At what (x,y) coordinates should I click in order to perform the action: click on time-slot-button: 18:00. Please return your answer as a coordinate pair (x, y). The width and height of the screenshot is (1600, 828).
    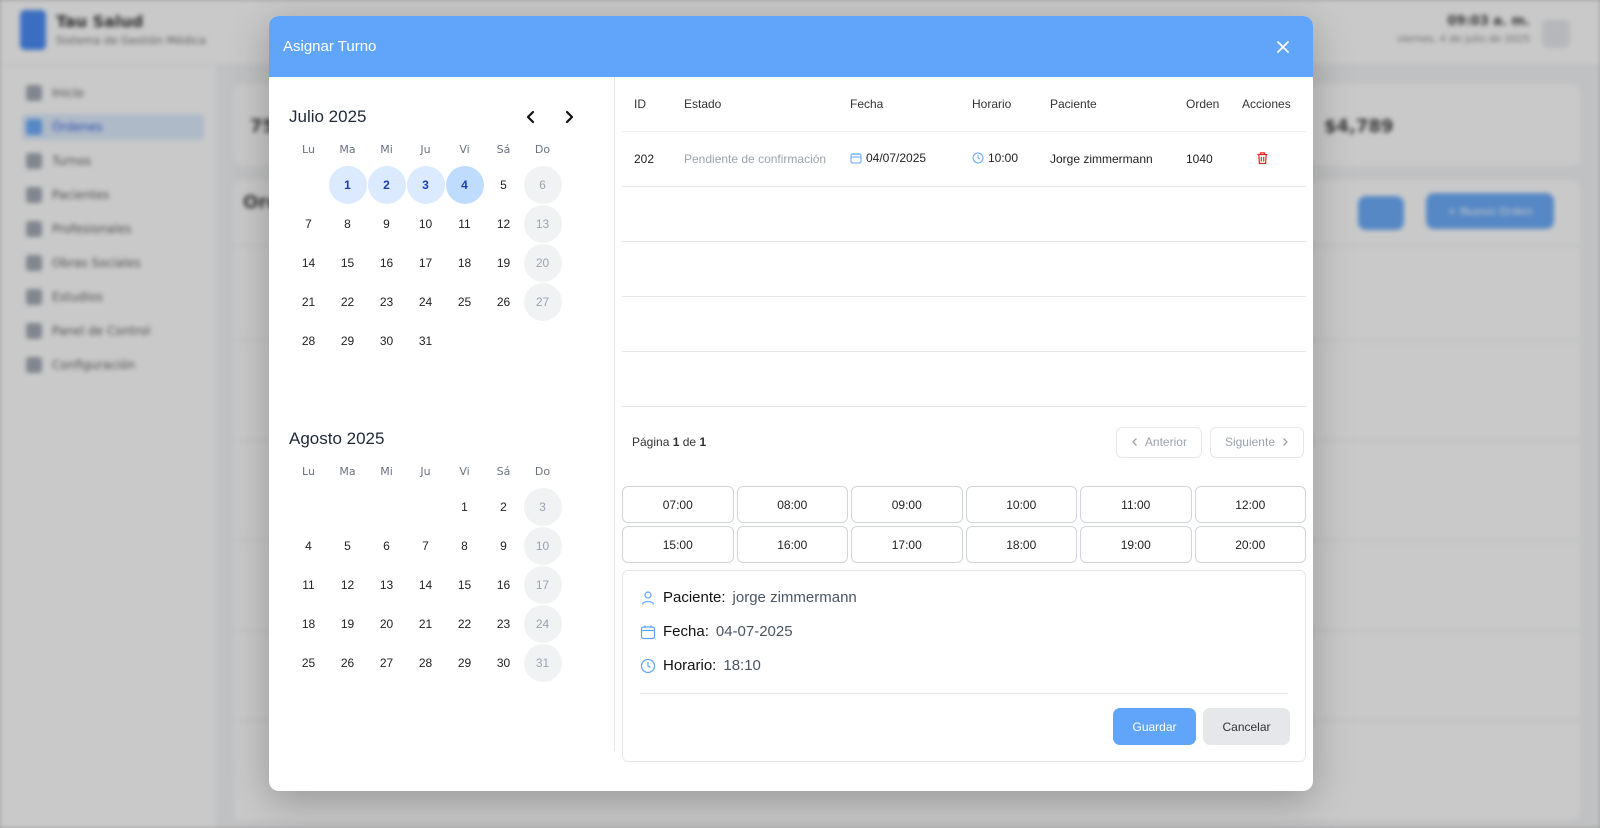
    Looking at the image, I should click on (1021, 544).